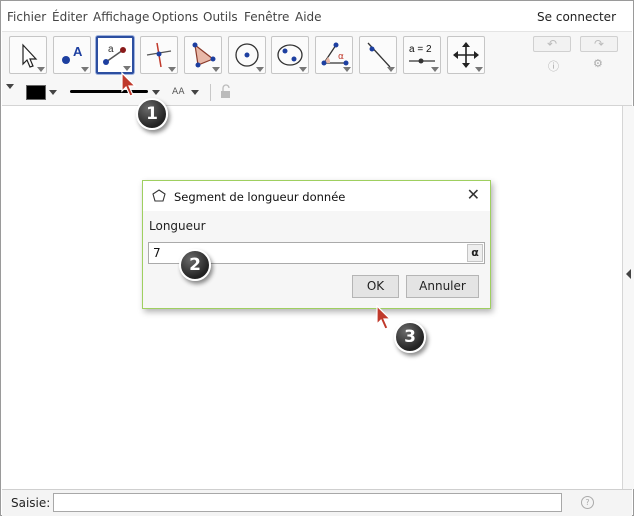 This screenshot has width=634, height=516. Describe the element at coordinates (111, 49) in the screenshot. I see `segment-icon-label: a` at that location.